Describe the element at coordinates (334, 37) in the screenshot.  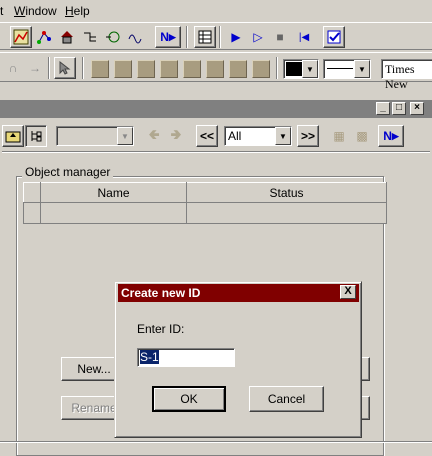
I see `checklist-icon` at that location.